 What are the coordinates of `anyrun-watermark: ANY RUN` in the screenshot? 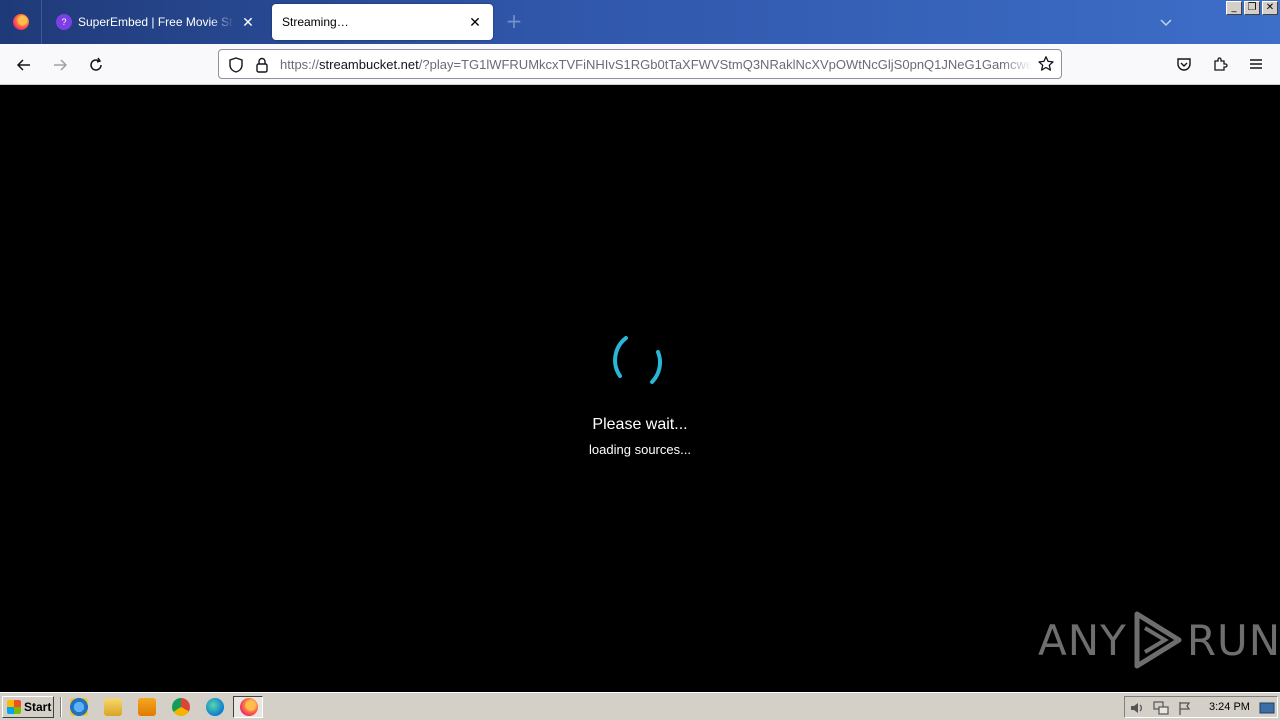 It's located at (1159, 640).